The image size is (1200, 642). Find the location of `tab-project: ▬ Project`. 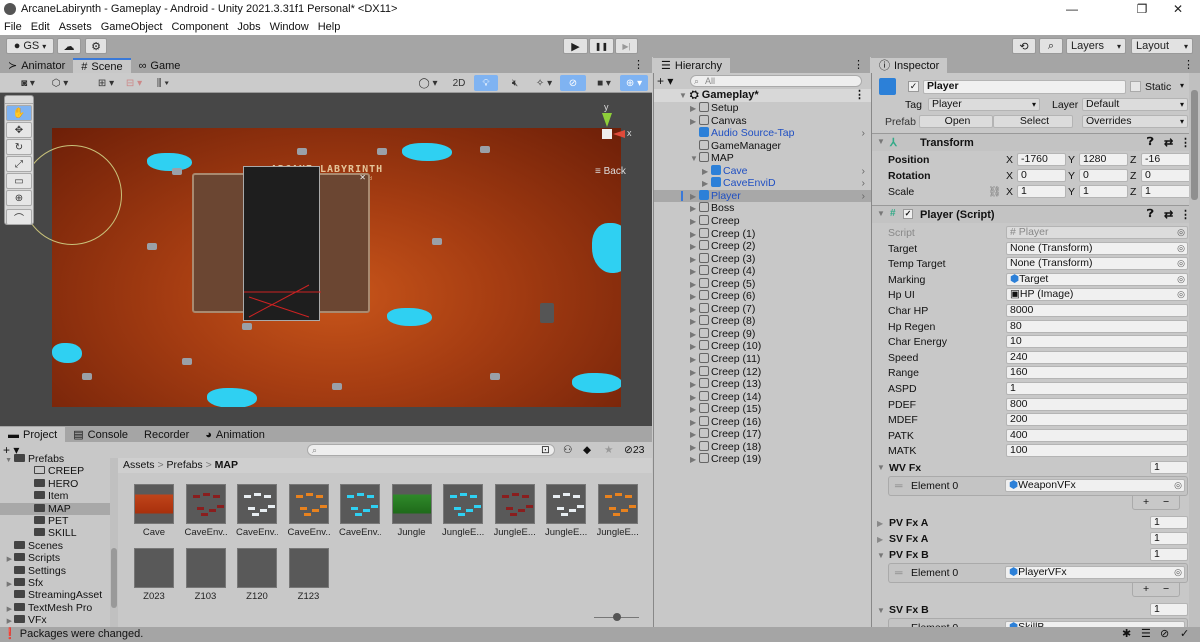

tab-project: ▬ Project is located at coordinates (33, 435).